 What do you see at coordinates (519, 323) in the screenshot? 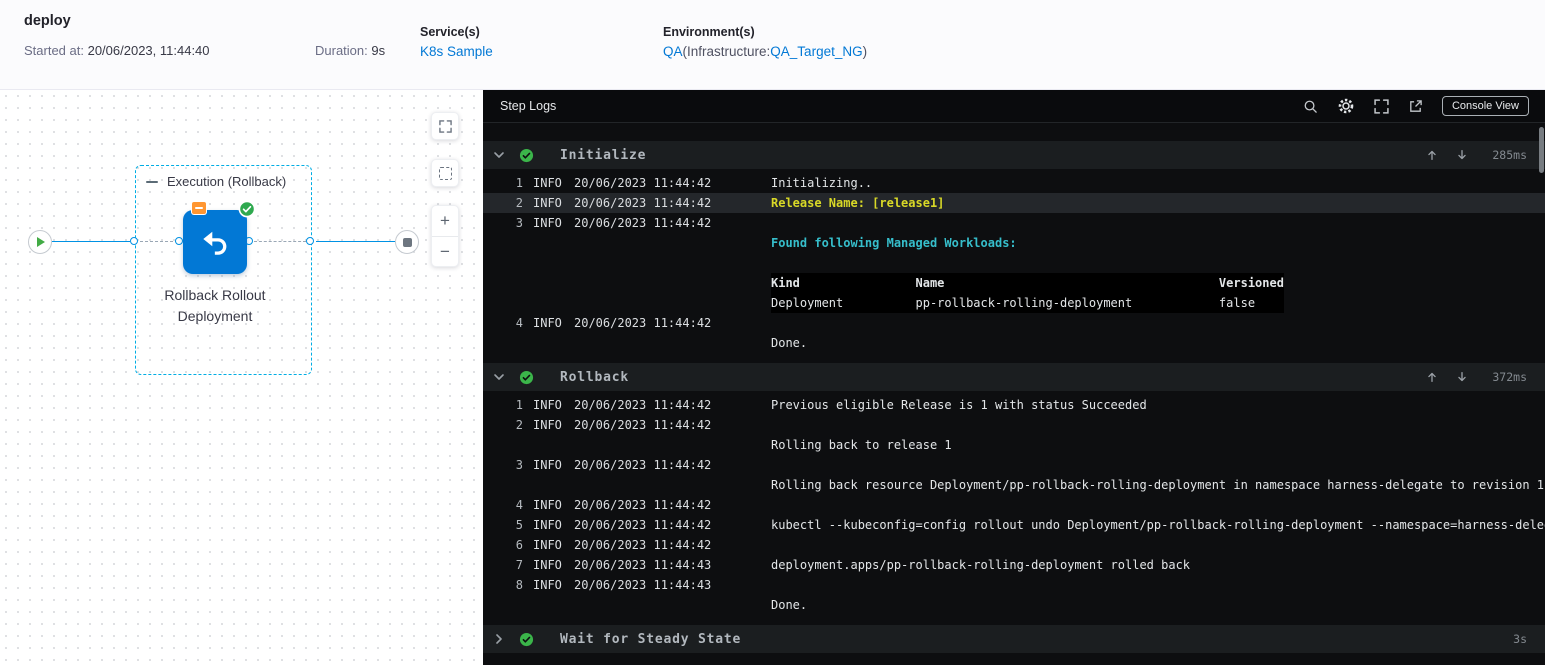
I see `line-number: 4` at bounding box center [519, 323].